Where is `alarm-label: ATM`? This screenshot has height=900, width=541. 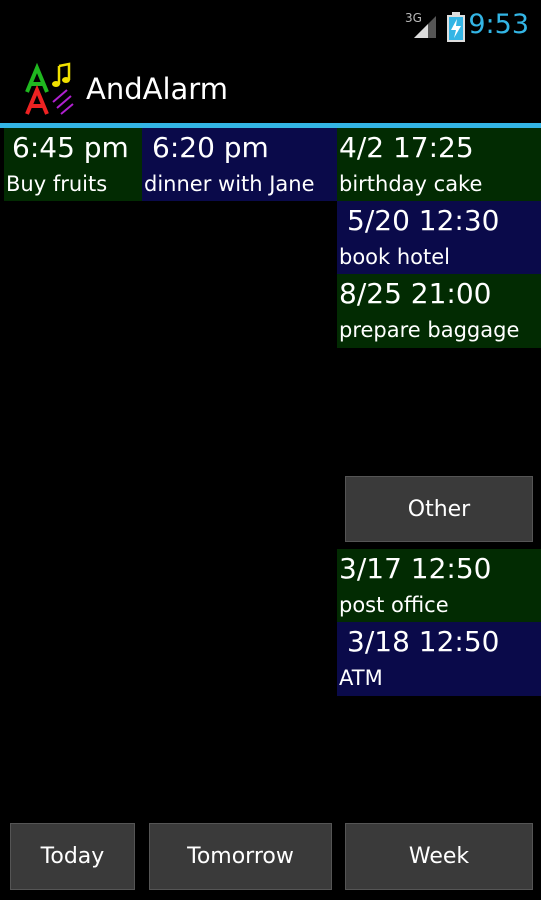
alarm-label: ATM is located at coordinates (361, 678).